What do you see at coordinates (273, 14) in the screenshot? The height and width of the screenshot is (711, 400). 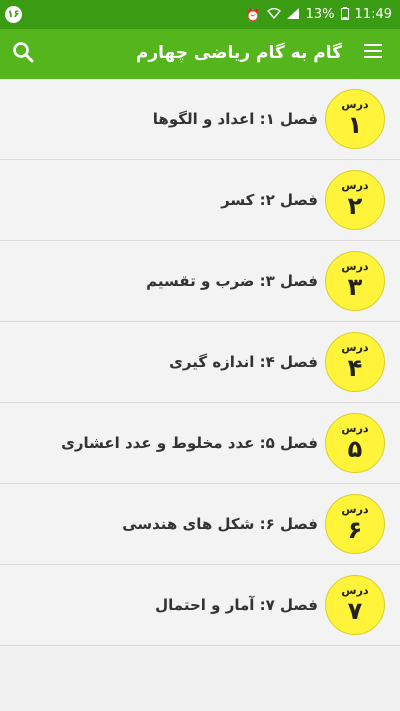 I see `wifi-icon` at bounding box center [273, 14].